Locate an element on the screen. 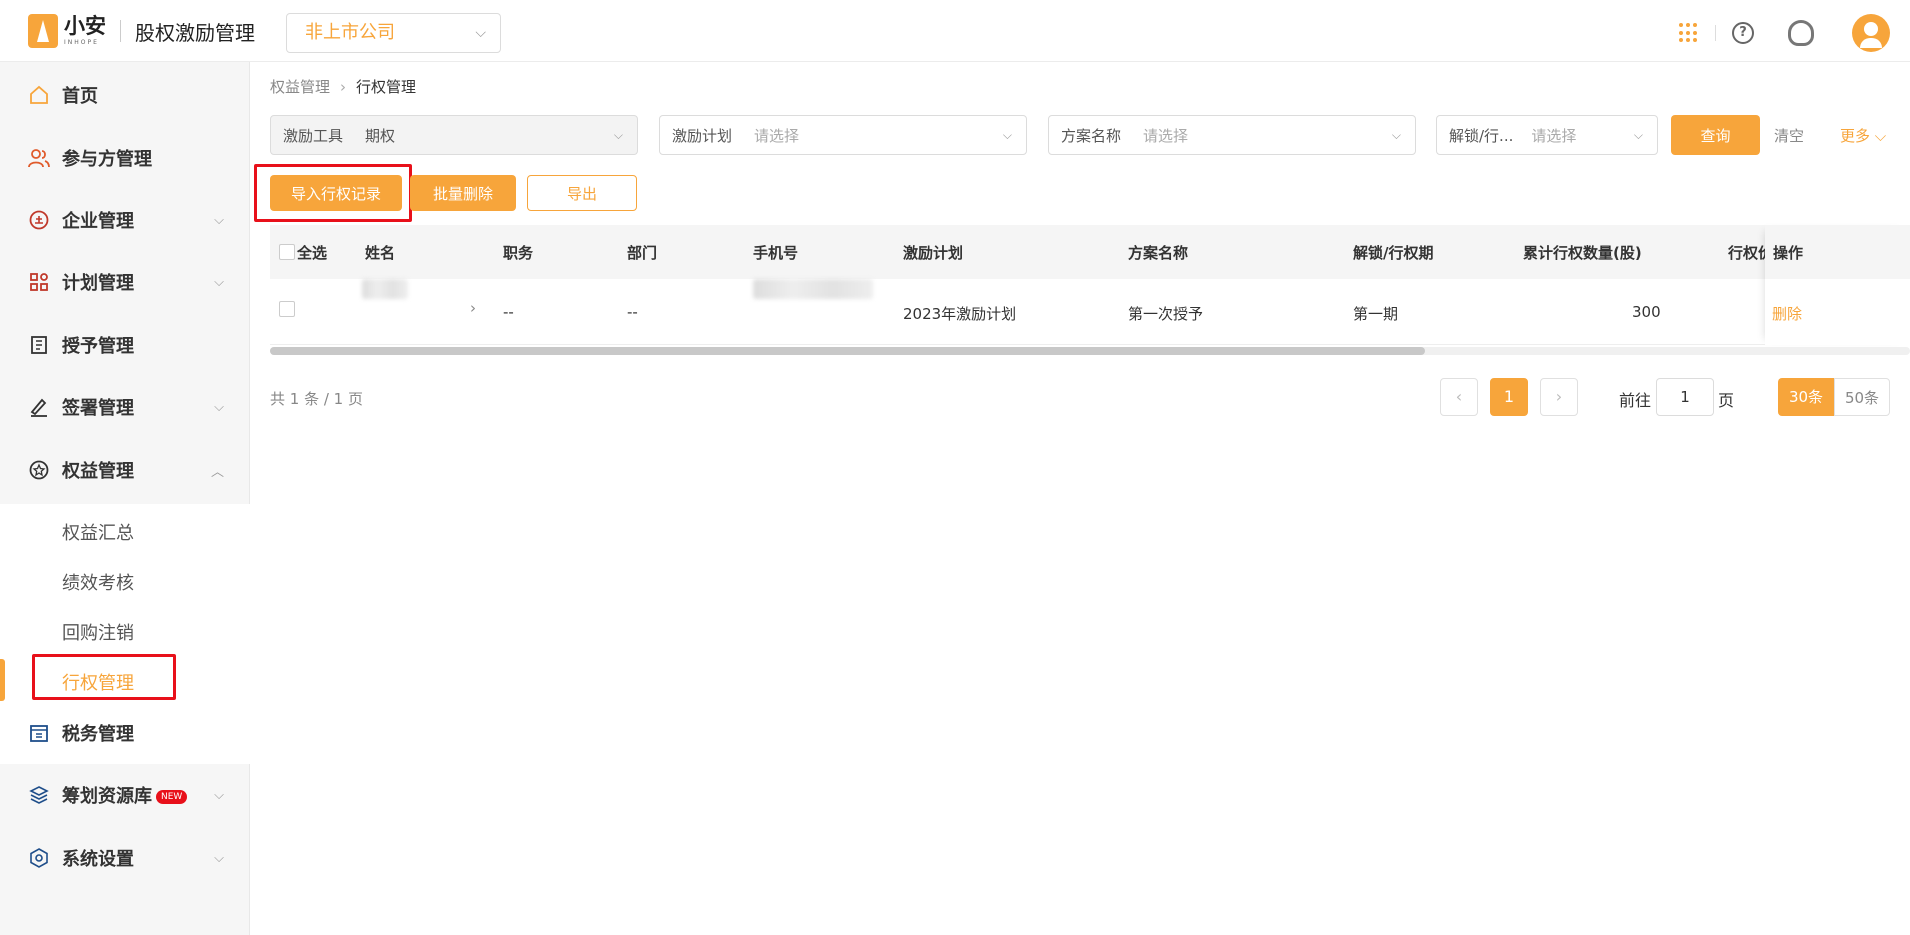  sidebar-item-company: 企业管理 ⌵ is located at coordinates (125, 220).